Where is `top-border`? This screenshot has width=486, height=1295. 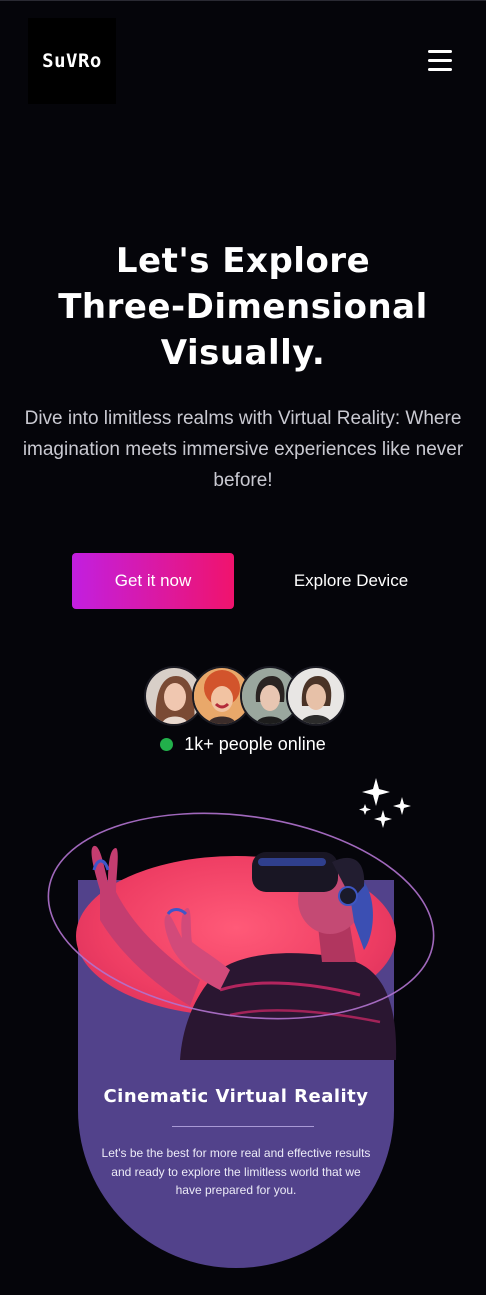
top-border is located at coordinates (243, 0).